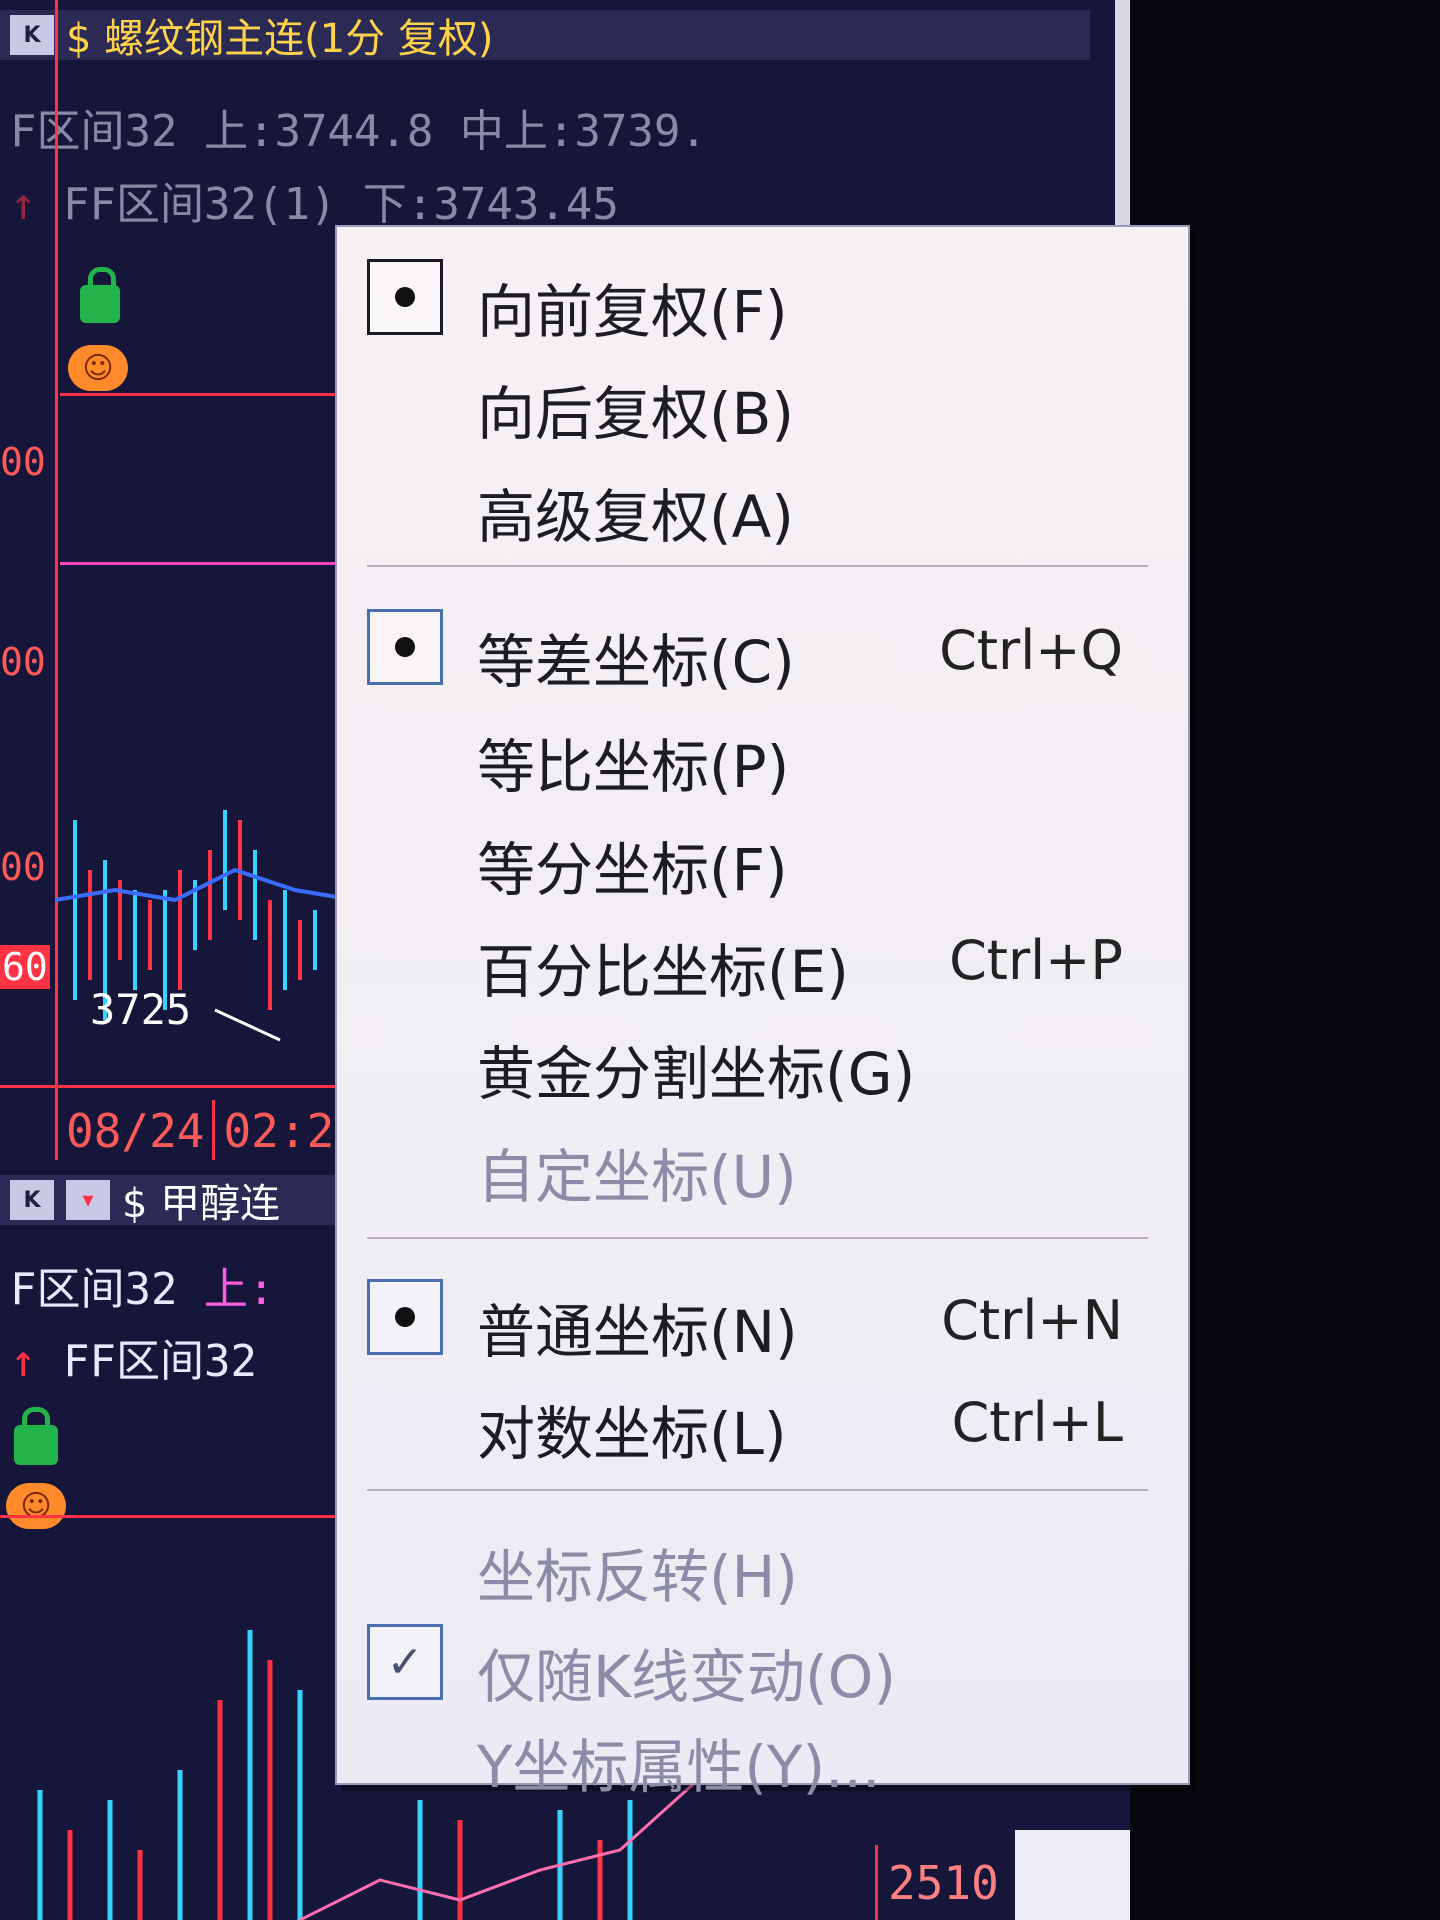  What do you see at coordinates (141, 1009) in the screenshot?
I see `price-label: 3725` at bounding box center [141, 1009].